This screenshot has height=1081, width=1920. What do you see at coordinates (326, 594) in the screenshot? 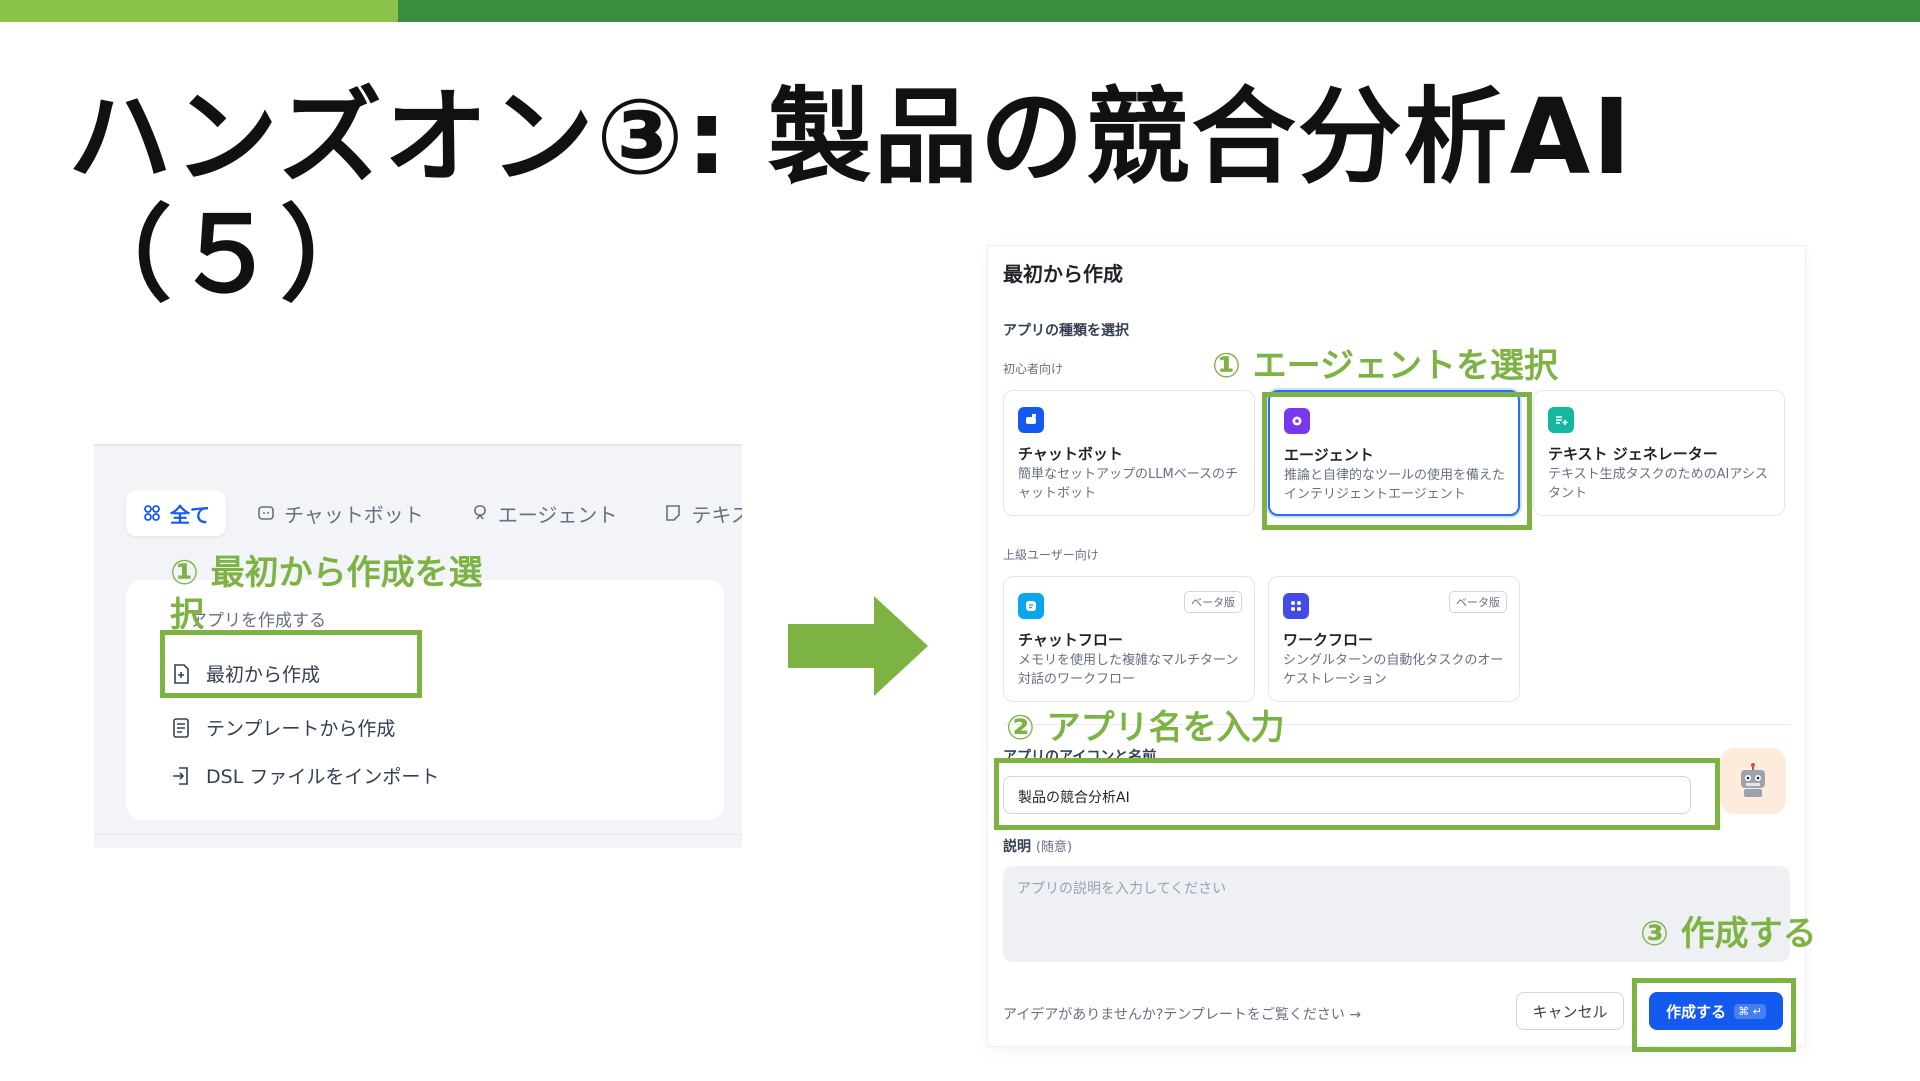
I see `annotation-left-step1: ① 最初から作成を選択` at bounding box center [326, 594].